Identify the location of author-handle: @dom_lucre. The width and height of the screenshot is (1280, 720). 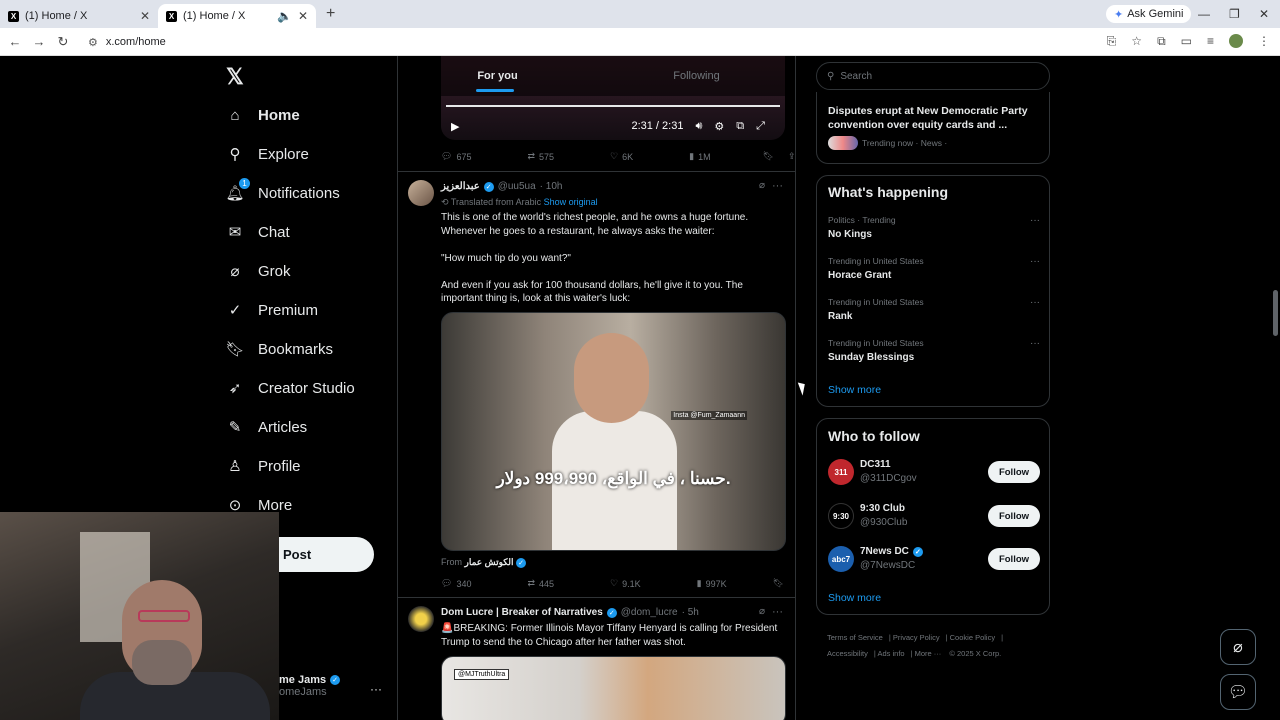
(649, 612).